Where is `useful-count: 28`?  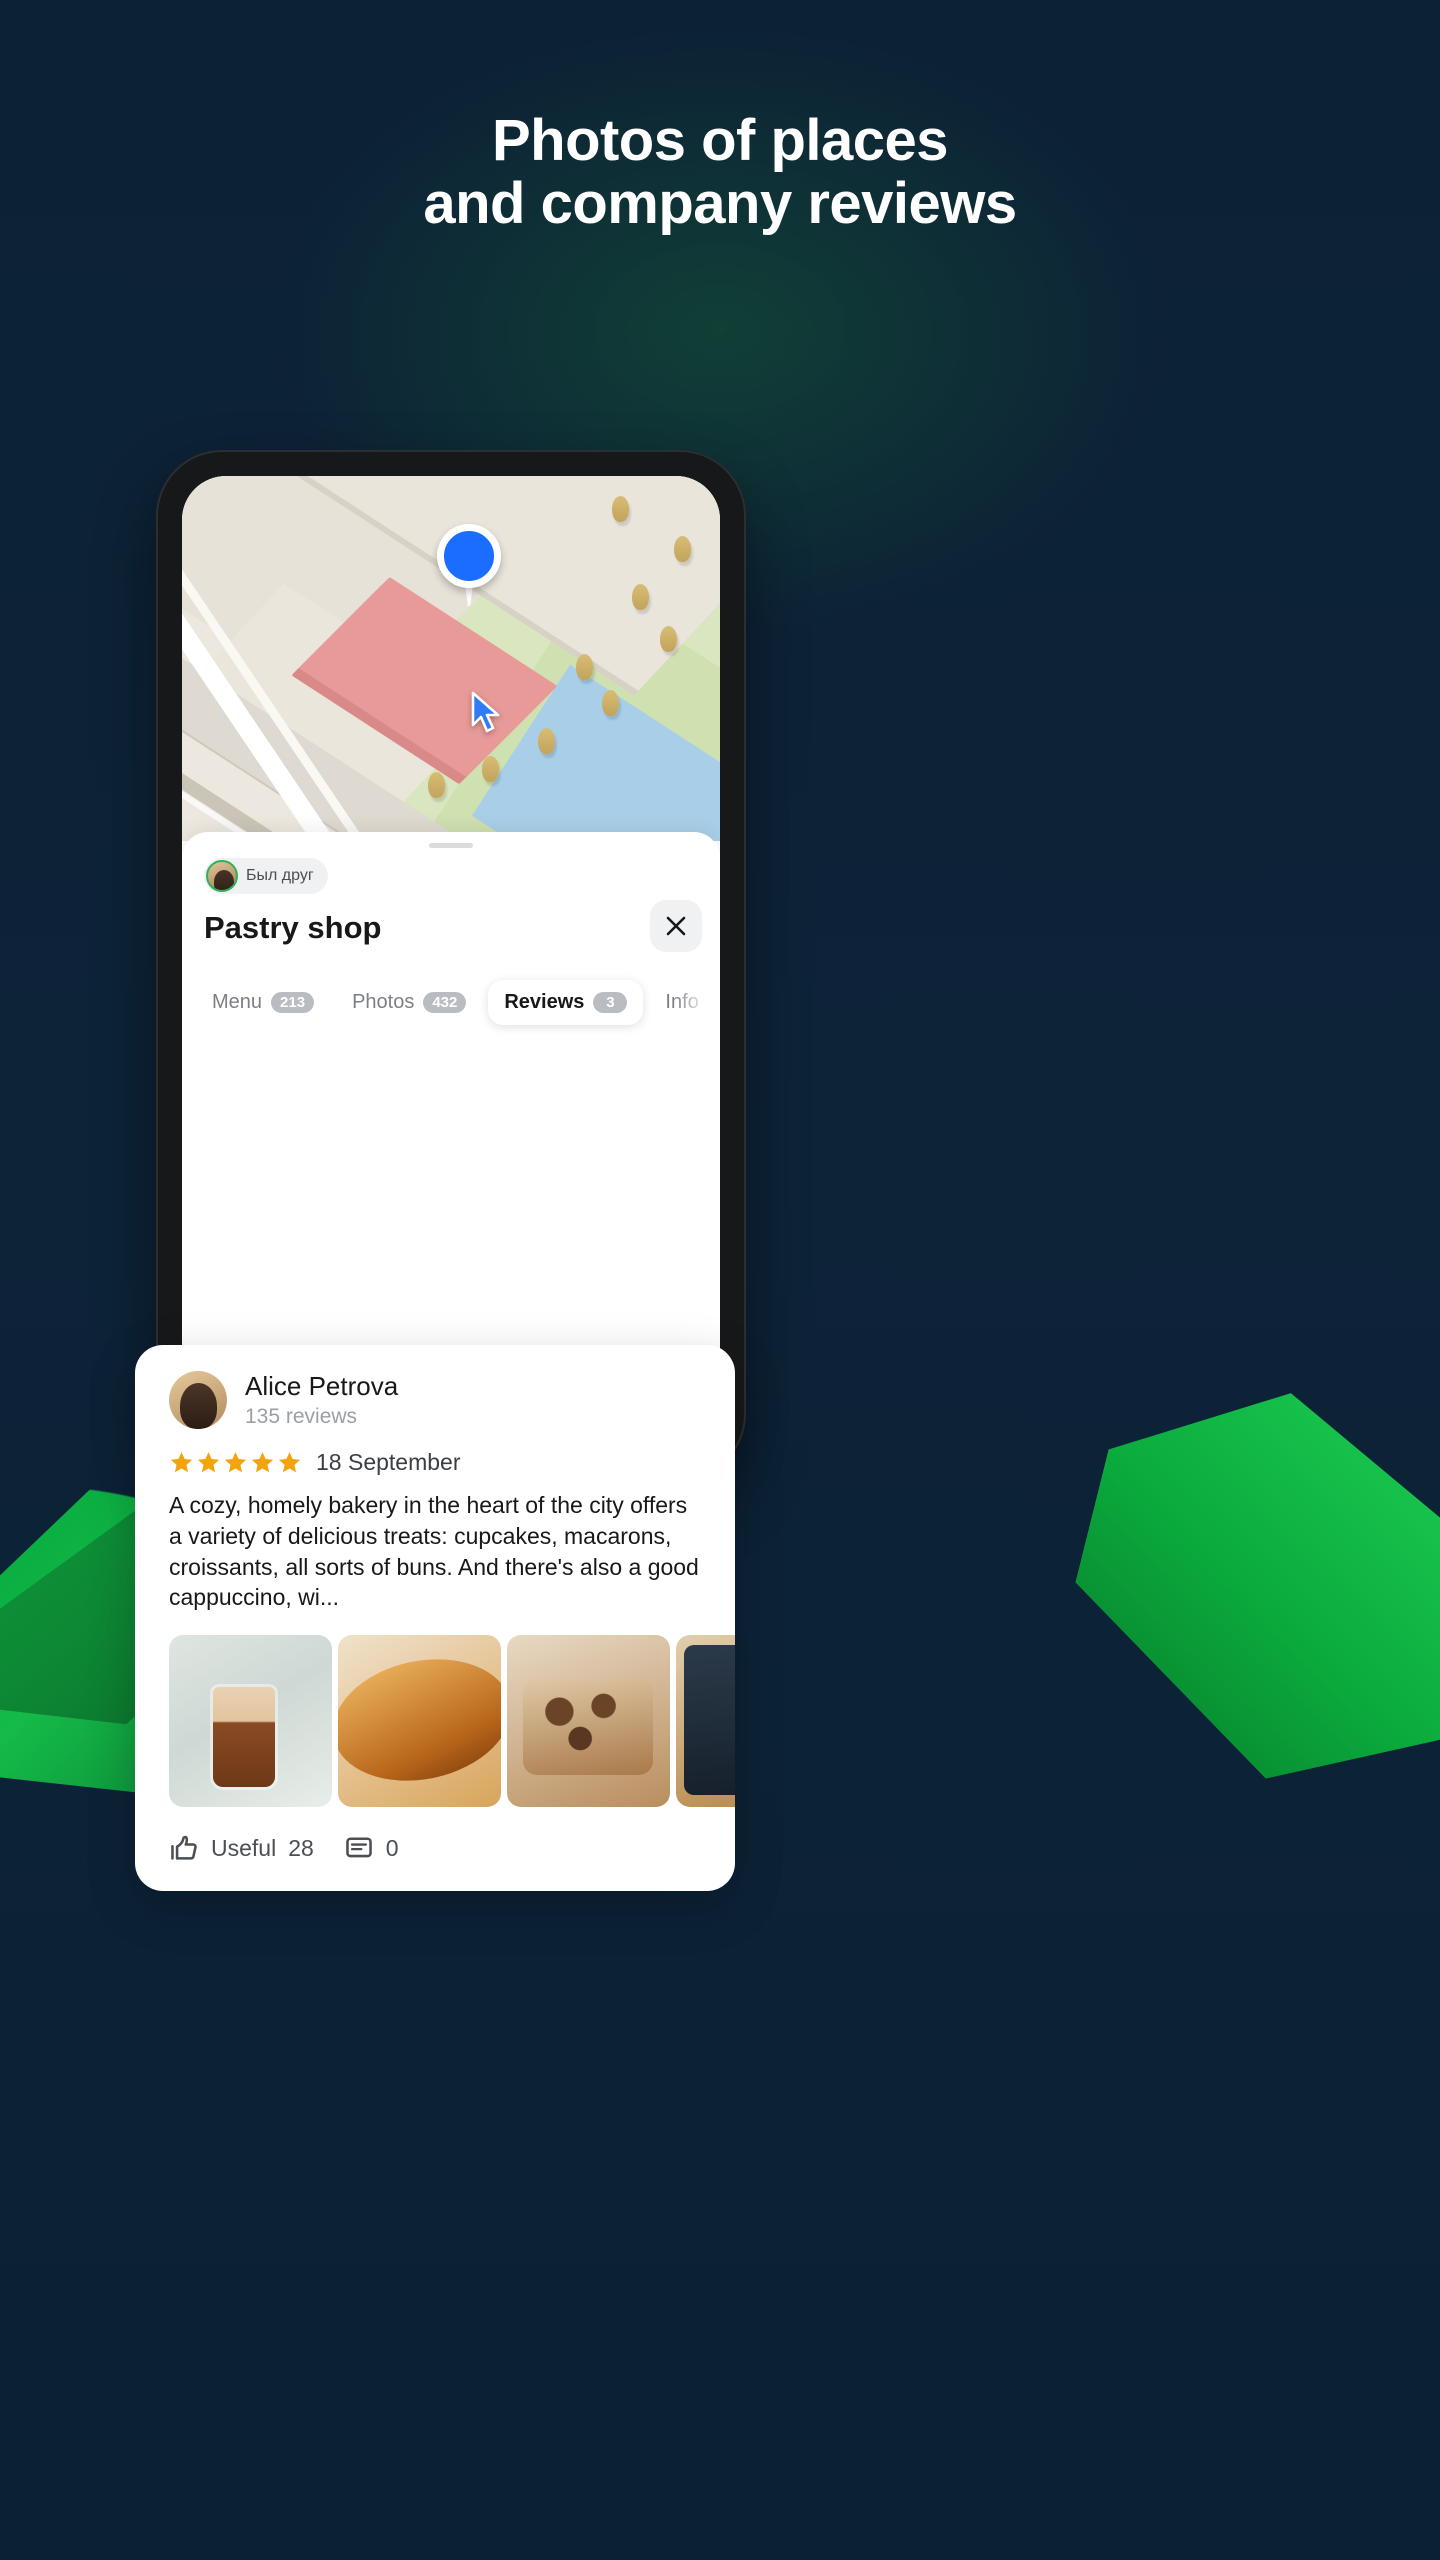
useful-count: 28 is located at coordinates (301, 1847).